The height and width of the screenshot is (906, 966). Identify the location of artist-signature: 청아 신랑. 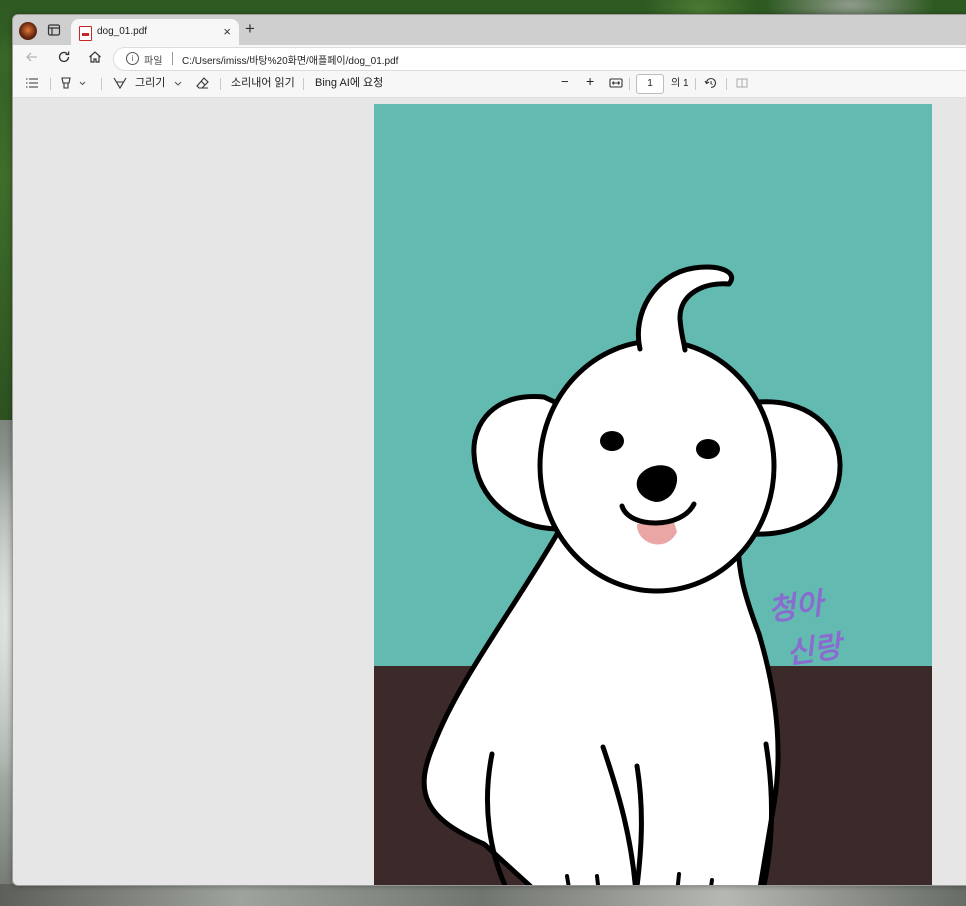
(807, 629).